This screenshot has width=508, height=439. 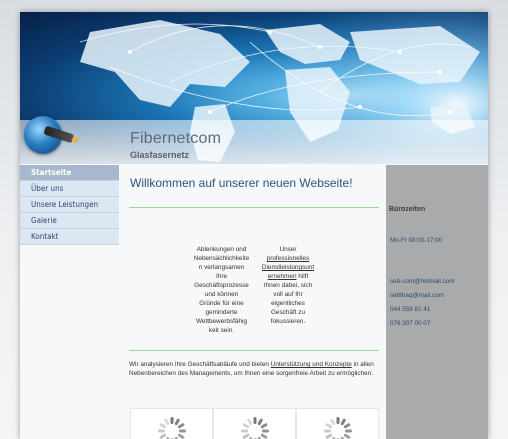 I want to click on header-title-bar, so click(x=254, y=142).